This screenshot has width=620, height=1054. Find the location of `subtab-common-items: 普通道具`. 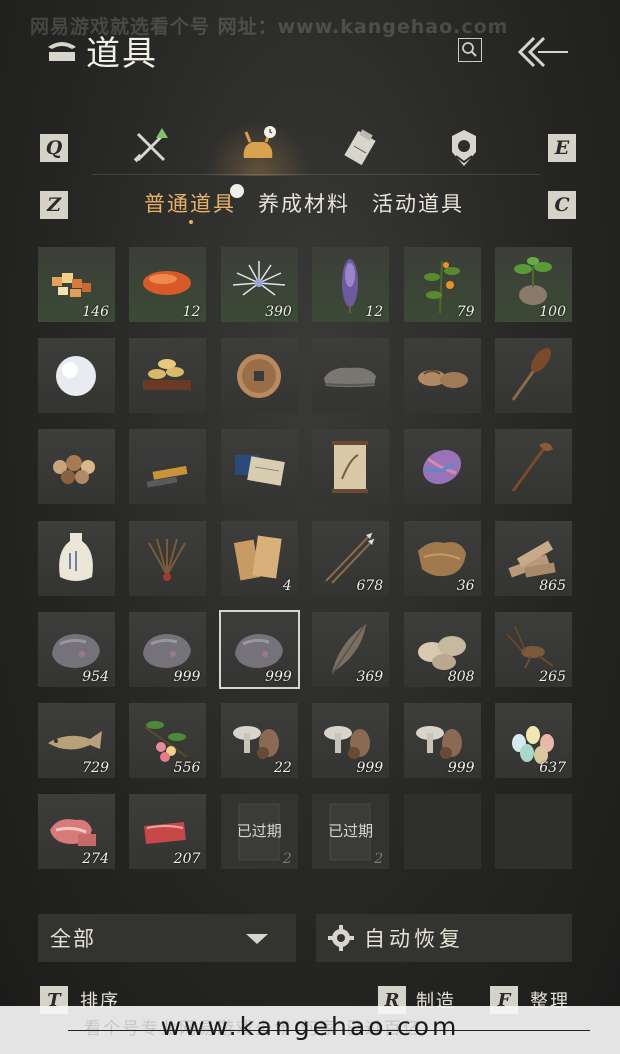

subtab-common-items: 普通道具 is located at coordinates (190, 203).